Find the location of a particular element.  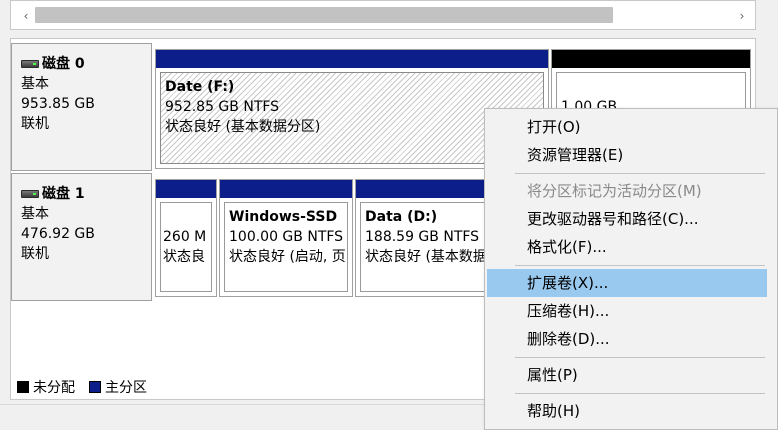

partition-status: 状态良好 (启动, 页 is located at coordinates (287, 257).